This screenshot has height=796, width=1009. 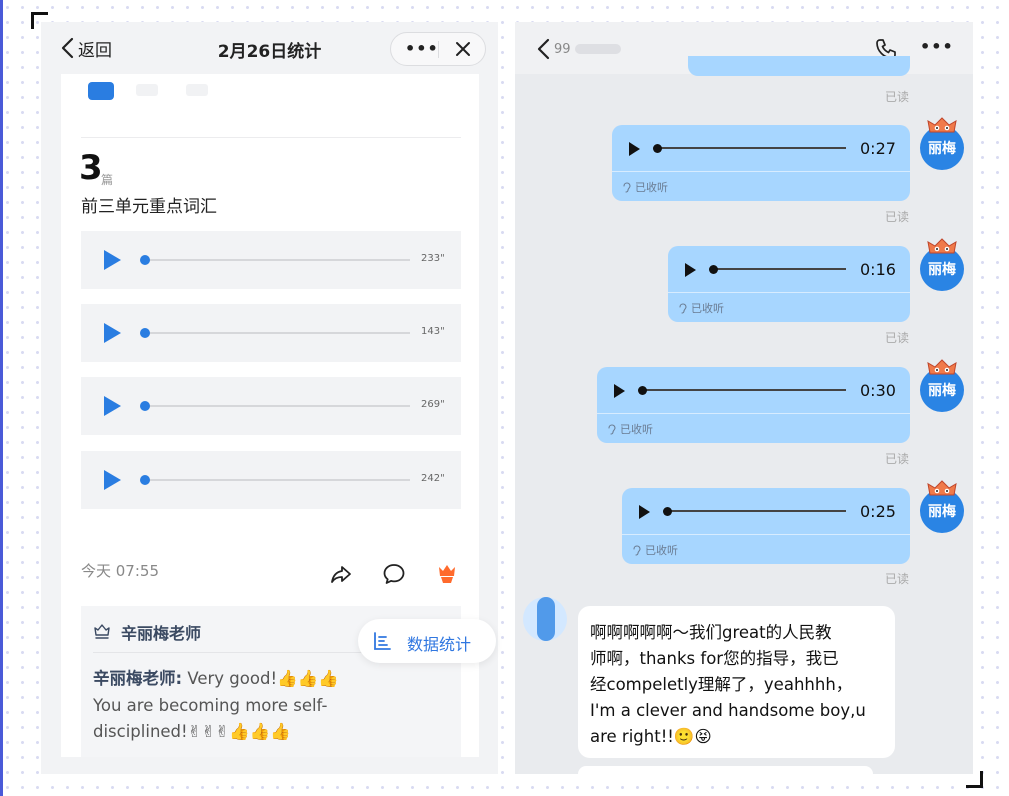 What do you see at coordinates (341, 574) in the screenshot?
I see `share-icon` at bounding box center [341, 574].